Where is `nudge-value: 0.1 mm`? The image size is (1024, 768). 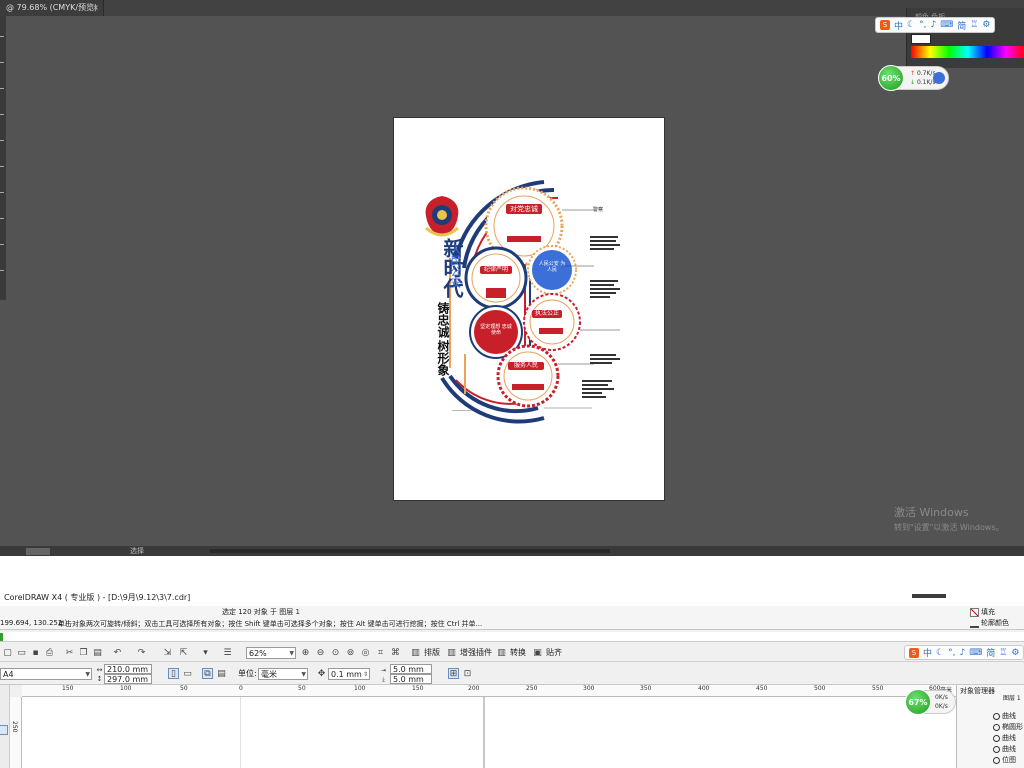 nudge-value: 0.1 mm is located at coordinates (346, 674).